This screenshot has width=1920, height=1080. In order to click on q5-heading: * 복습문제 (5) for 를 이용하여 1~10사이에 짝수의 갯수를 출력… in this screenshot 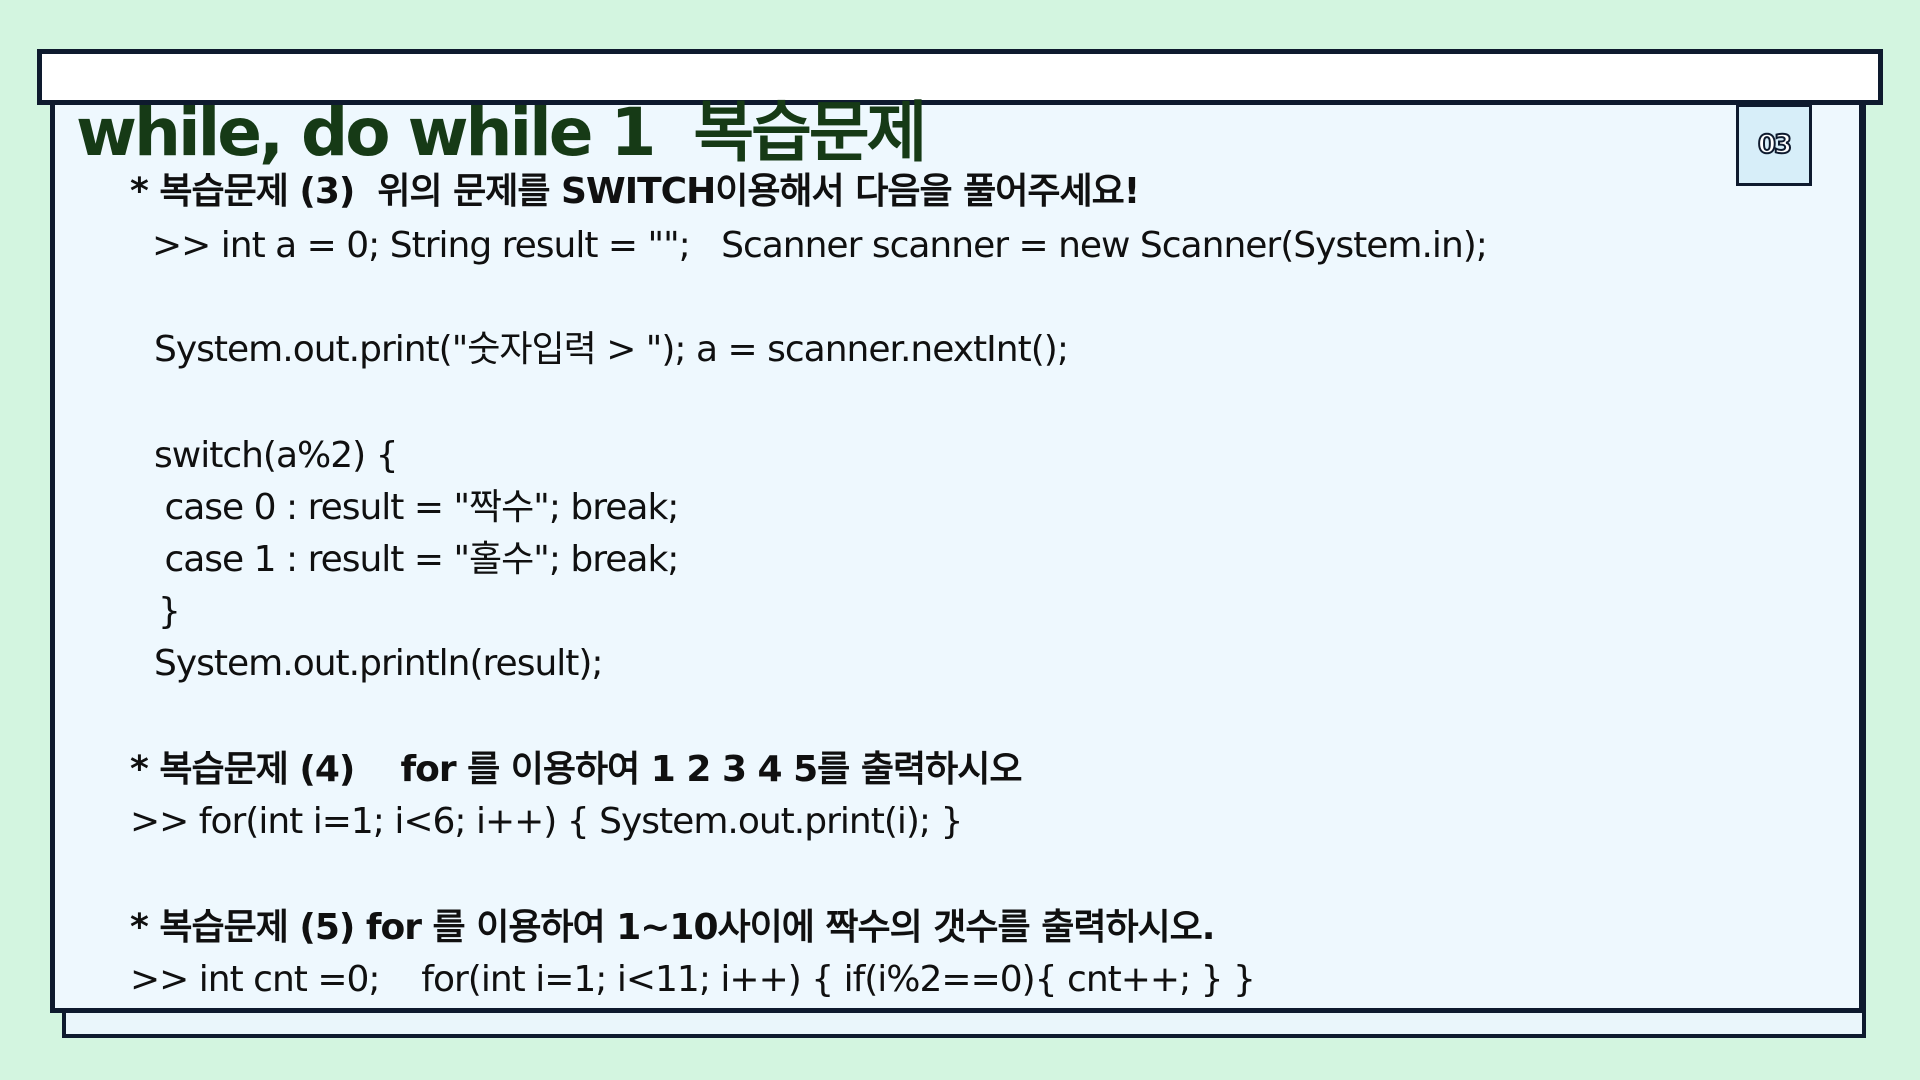, I will do `click(672, 927)`.